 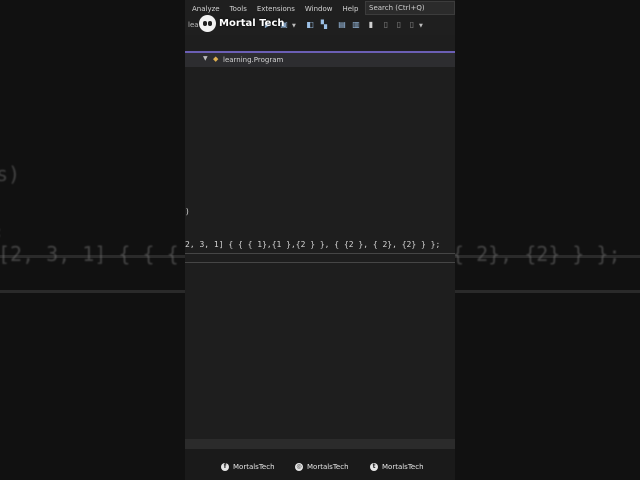 I want to click on code-fragment: ), so click(x=187, y=211).